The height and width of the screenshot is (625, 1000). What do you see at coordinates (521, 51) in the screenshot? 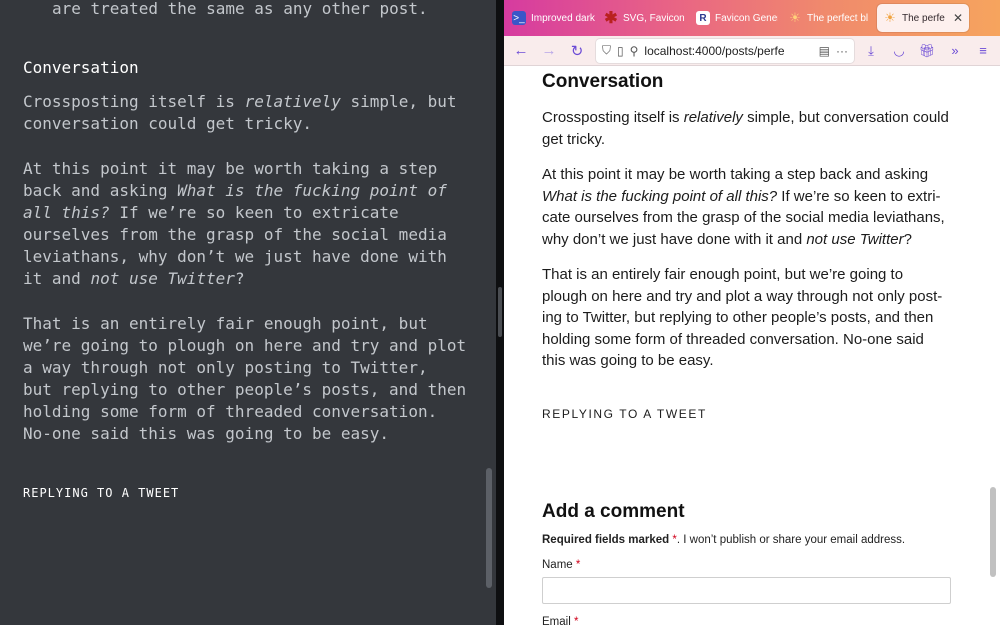
I see `back-arrow-icon: ←` at bounding box center [521, 51].